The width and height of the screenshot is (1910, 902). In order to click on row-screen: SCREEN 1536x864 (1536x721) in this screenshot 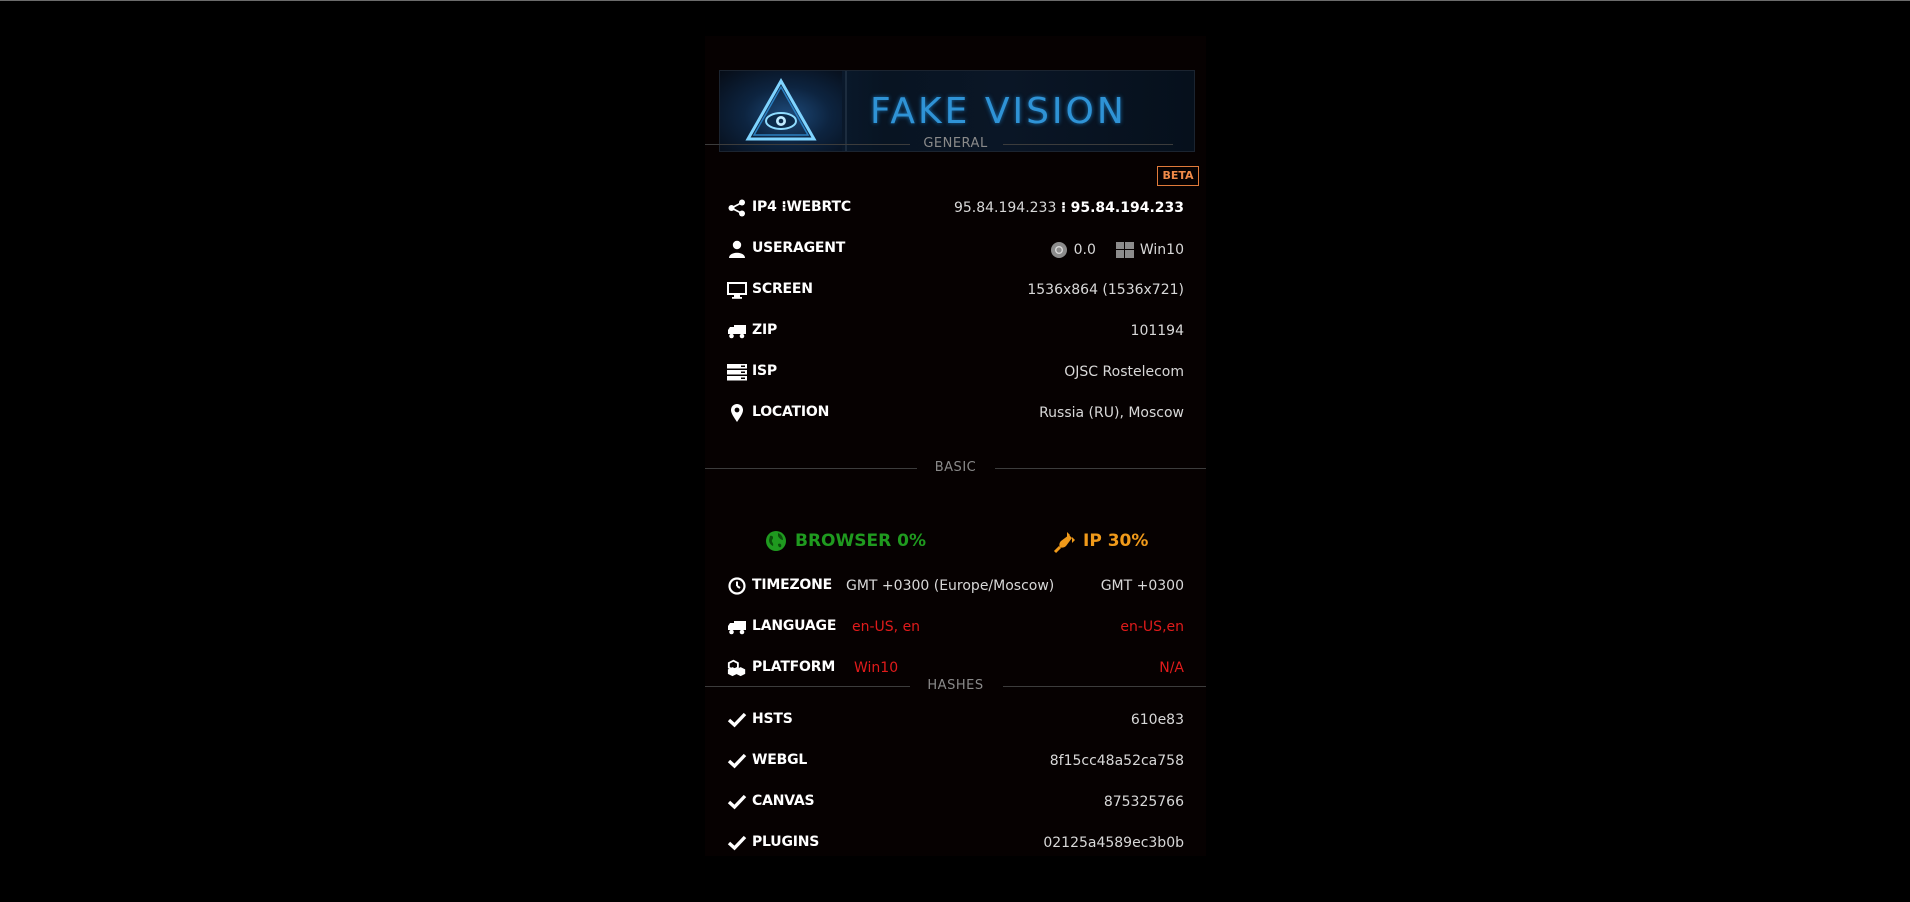, I will do `click(955, 290)`.